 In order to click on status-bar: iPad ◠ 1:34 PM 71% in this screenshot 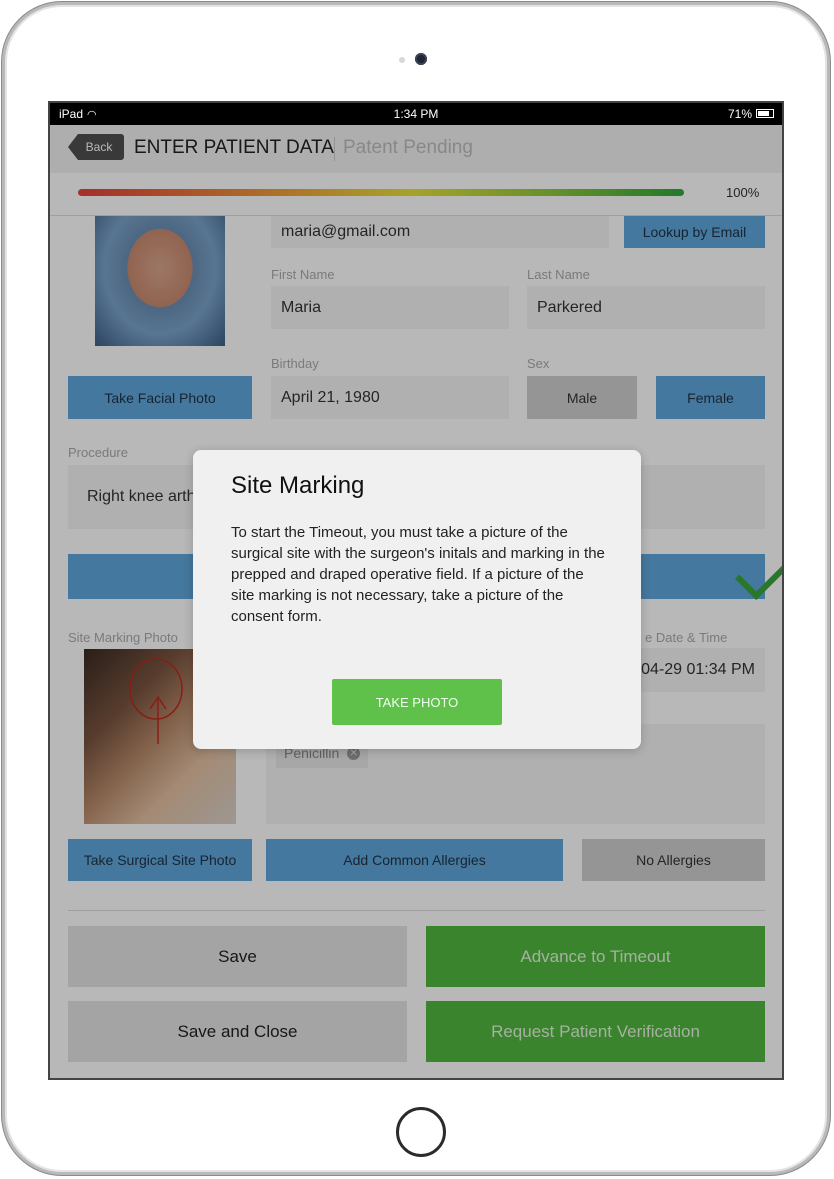, I will do `click(416, 114)`.